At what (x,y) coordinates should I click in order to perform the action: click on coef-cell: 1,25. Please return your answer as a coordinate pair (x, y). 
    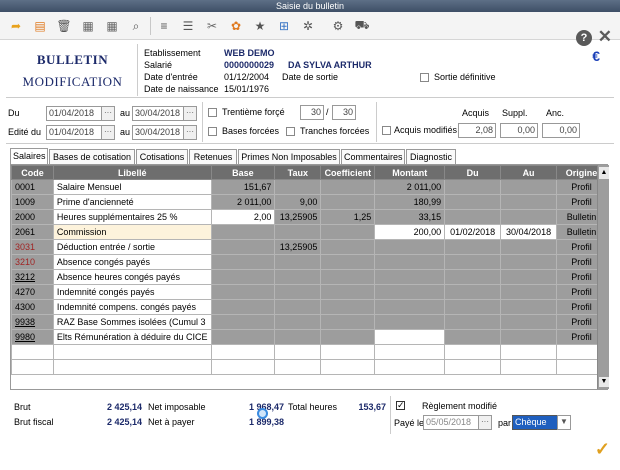
    Looking at the image, I should click on (348, 217).